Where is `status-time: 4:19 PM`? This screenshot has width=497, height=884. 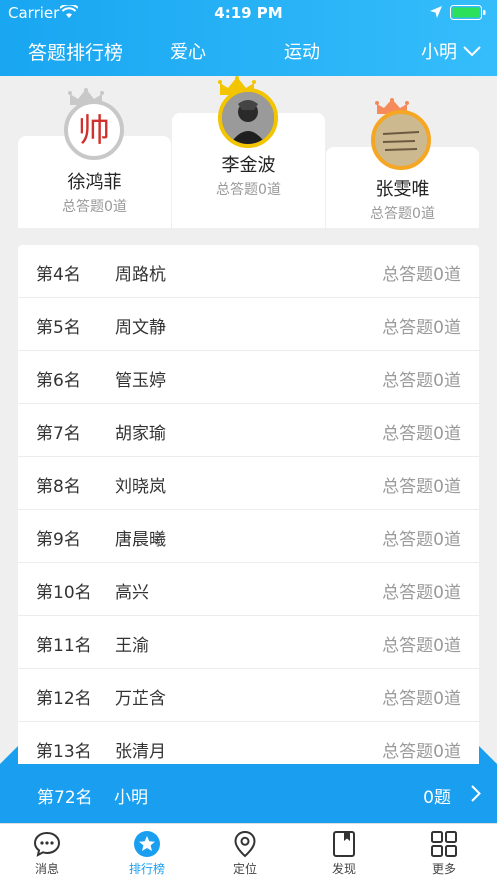 status-time: 4:19 PM is located at coordinates (248, 13).